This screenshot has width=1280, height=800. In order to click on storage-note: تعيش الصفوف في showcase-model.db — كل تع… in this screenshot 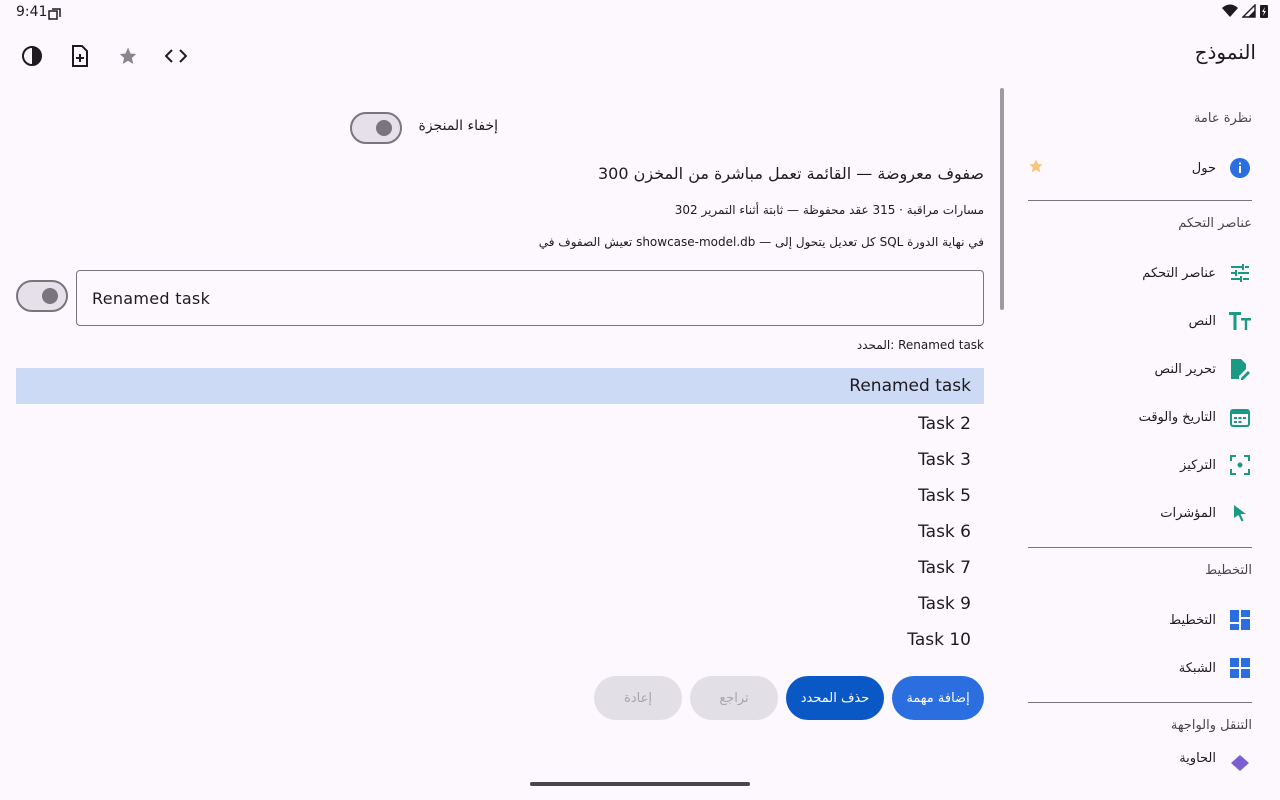, I will do `click(761, 242)`.